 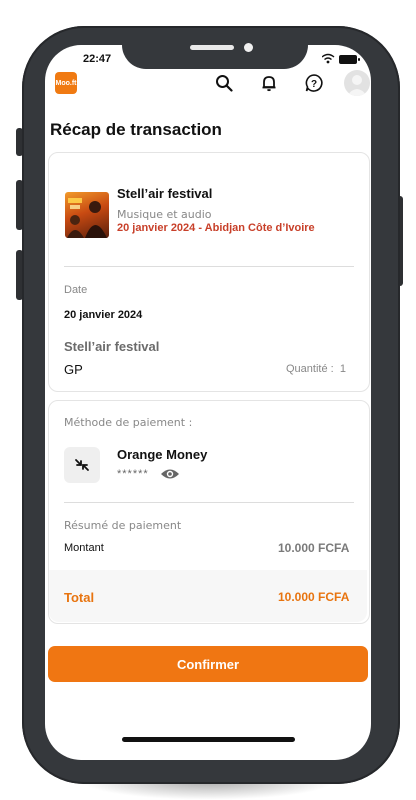 What do you see at coordinates (103, 315) in the screenshot?
I see `date-value: 20 janvier 2024` at bounding box center [103, 315].